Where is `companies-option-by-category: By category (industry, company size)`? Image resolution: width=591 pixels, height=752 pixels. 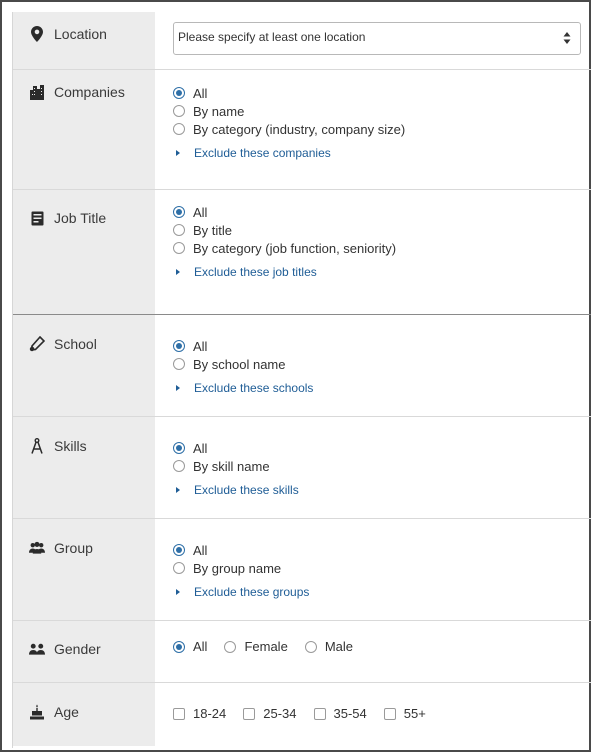 companies-option-by-category: By category (industry, company size) is located at coordinates (382, 129).